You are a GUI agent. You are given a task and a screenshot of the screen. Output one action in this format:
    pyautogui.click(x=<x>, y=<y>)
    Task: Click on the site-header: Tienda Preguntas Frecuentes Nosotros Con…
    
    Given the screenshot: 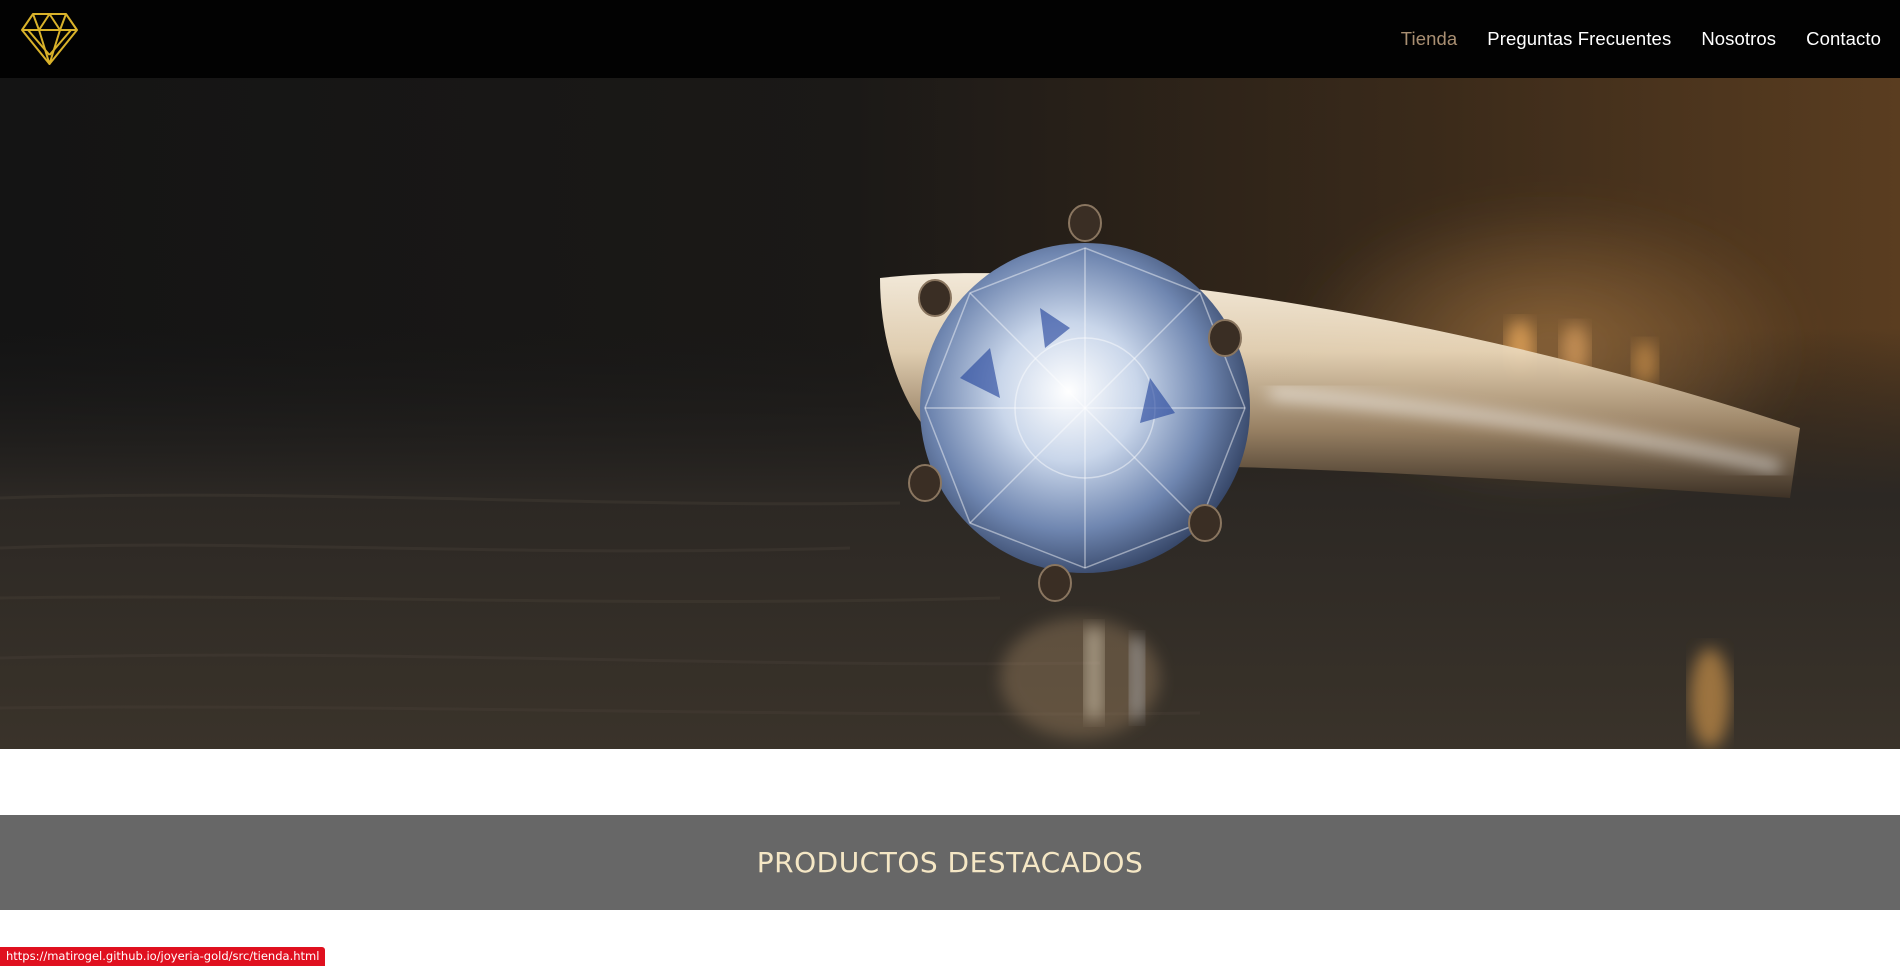 What is the action you would take?
    pyautogui.click(x=950, y=39)
    